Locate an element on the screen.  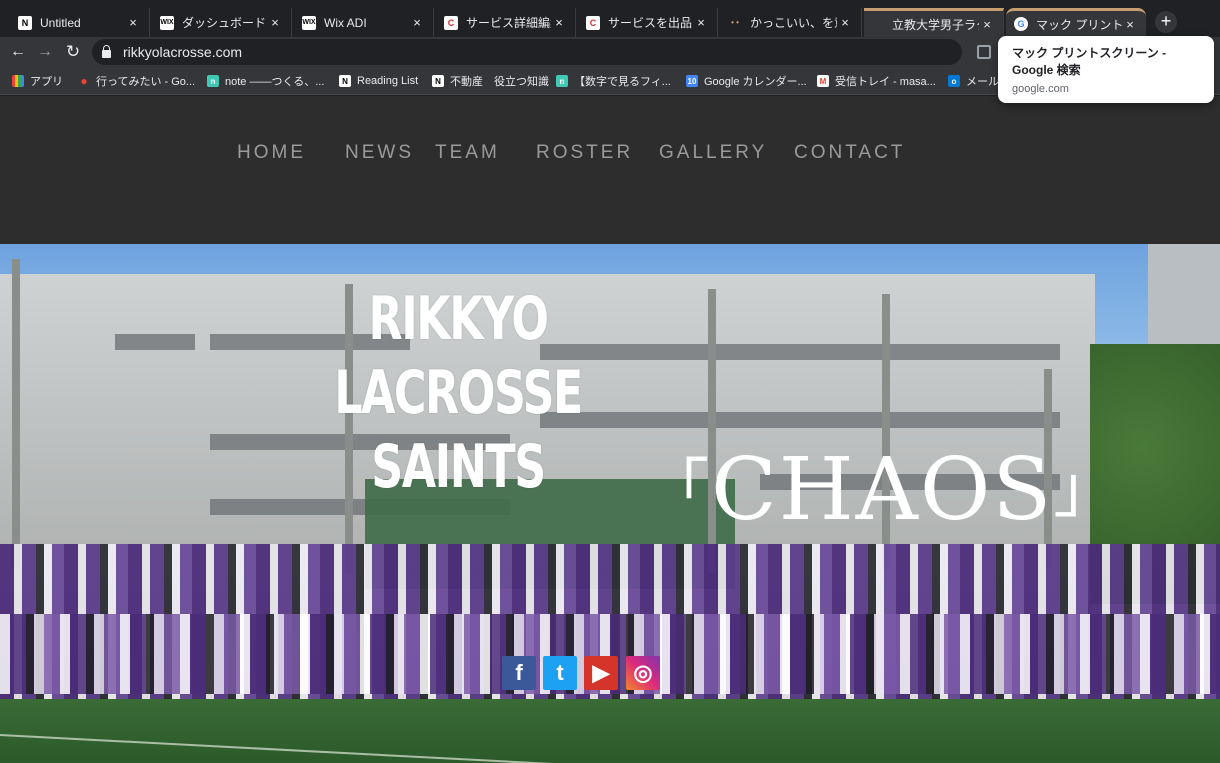
bookmark-reading-list: N Reading List is located at coordinates (378, 81).